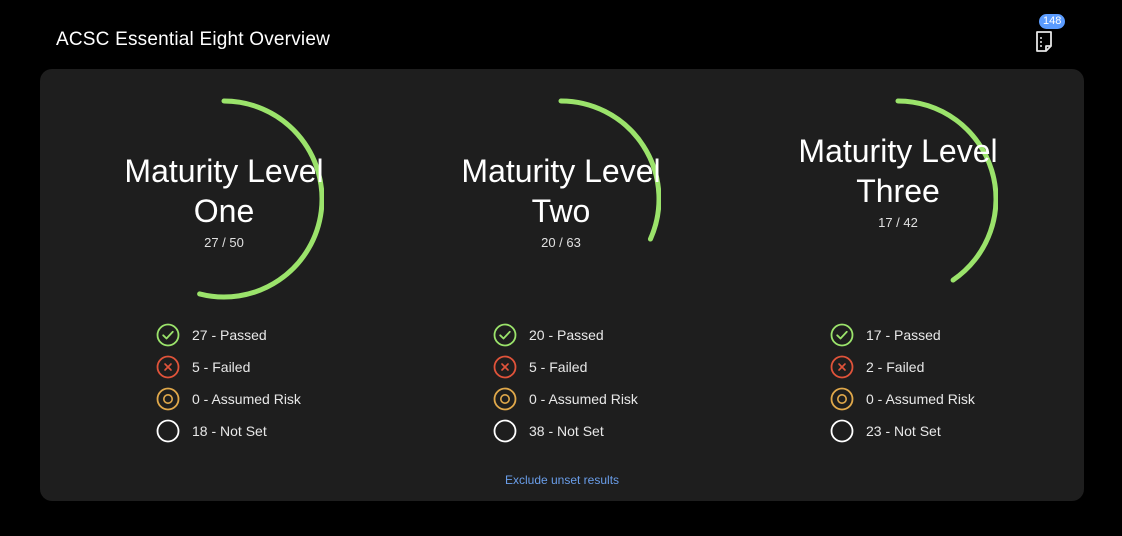  I want to click on status-not-set: 23 - Not Set, so click(930, 431).